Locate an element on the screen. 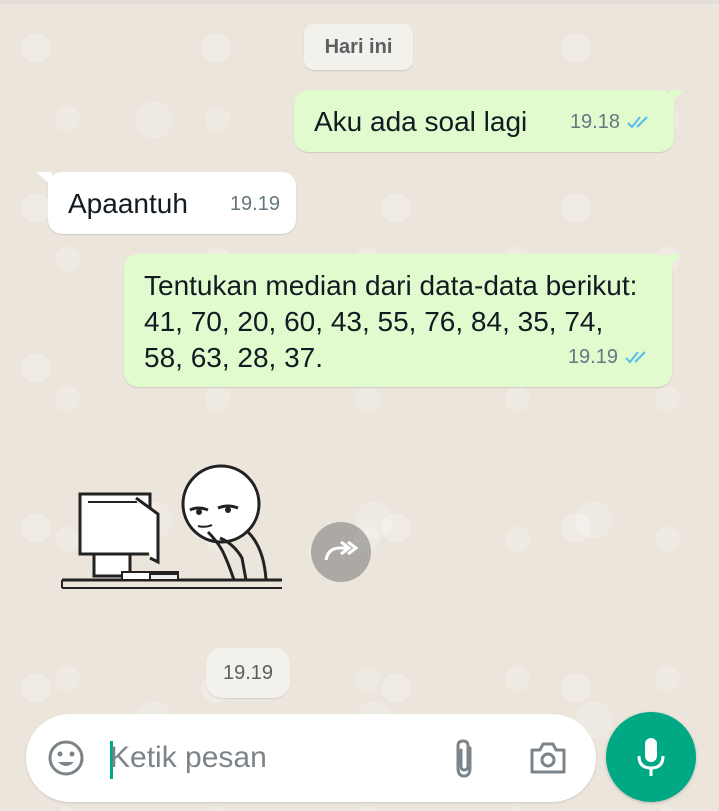 Image resolution: width=719 pixels, height=811 pixels. message-text: Aku ada soal lagi is located at coordinates (421, 121).